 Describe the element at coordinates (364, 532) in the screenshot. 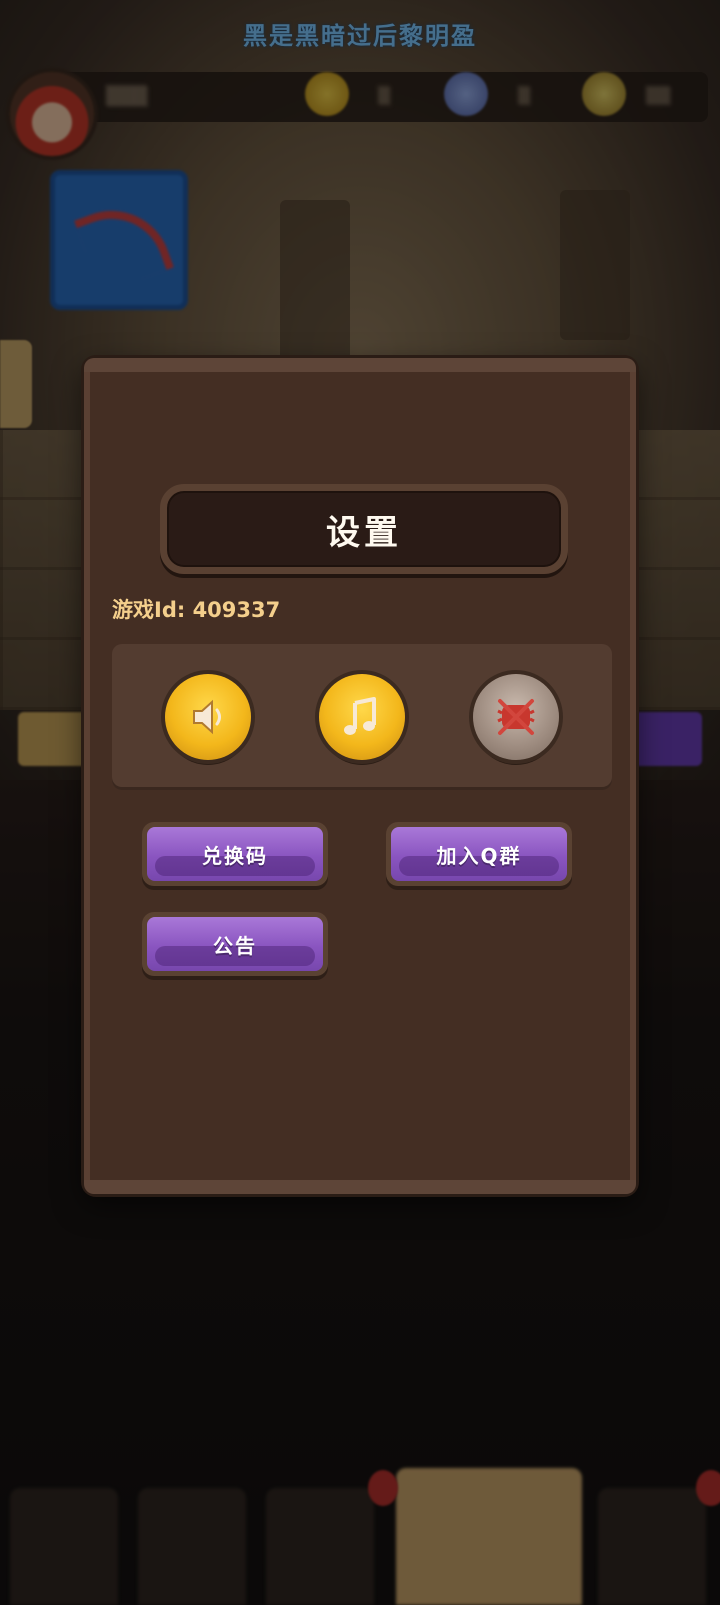

I see `dialog-title: 设置` at that location.